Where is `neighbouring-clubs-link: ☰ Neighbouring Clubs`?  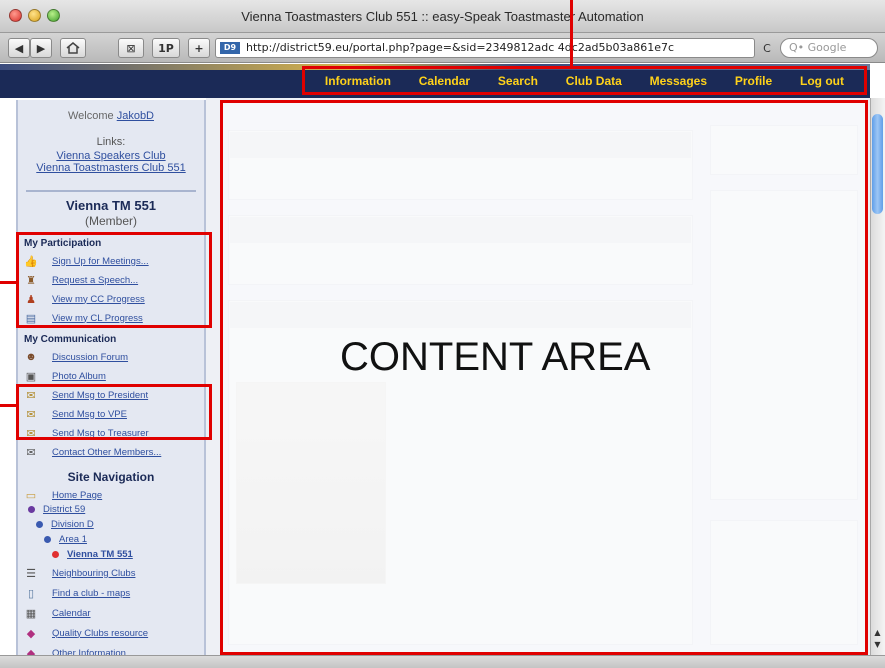
neighbouring-clubs-link: ☰ Neighbouring Clubs is located at coordinates (79, 573).